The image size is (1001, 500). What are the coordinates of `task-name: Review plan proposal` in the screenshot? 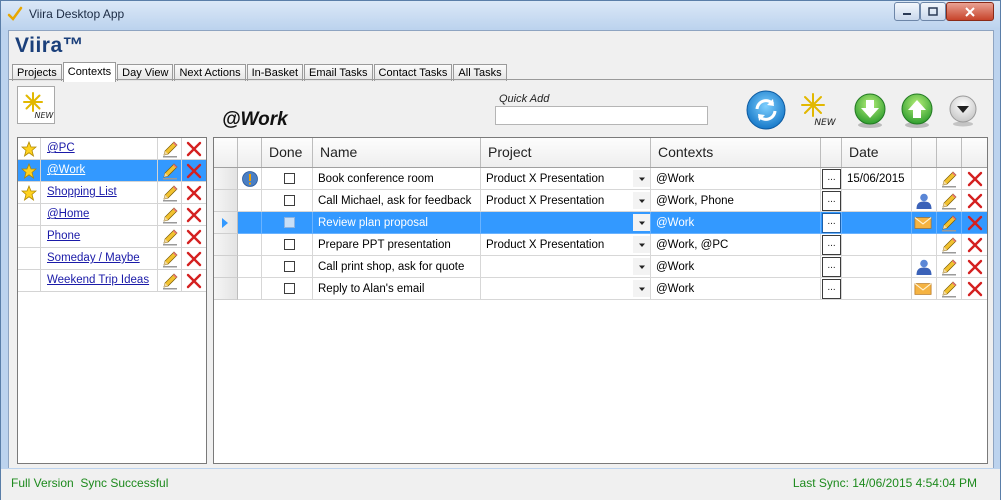 It's located at (397, 223).